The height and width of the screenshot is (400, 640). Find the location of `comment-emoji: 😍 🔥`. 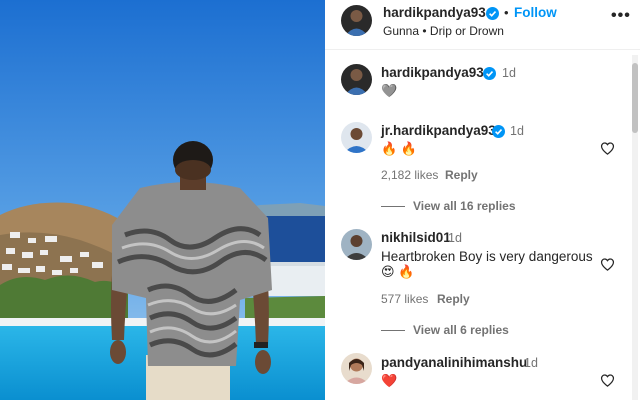

comment-emoji: 😍 🔥 is located at coordinates (398, 271).